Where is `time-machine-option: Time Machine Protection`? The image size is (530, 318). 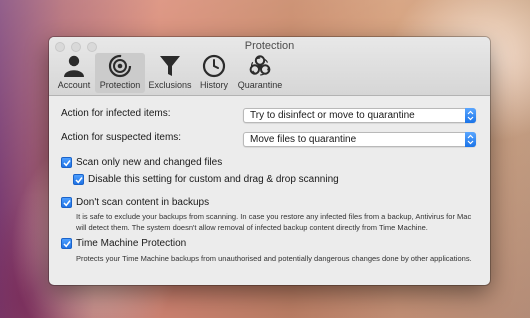
time-machine-option: Time Machine Protection is located at coordinates (123, 243).